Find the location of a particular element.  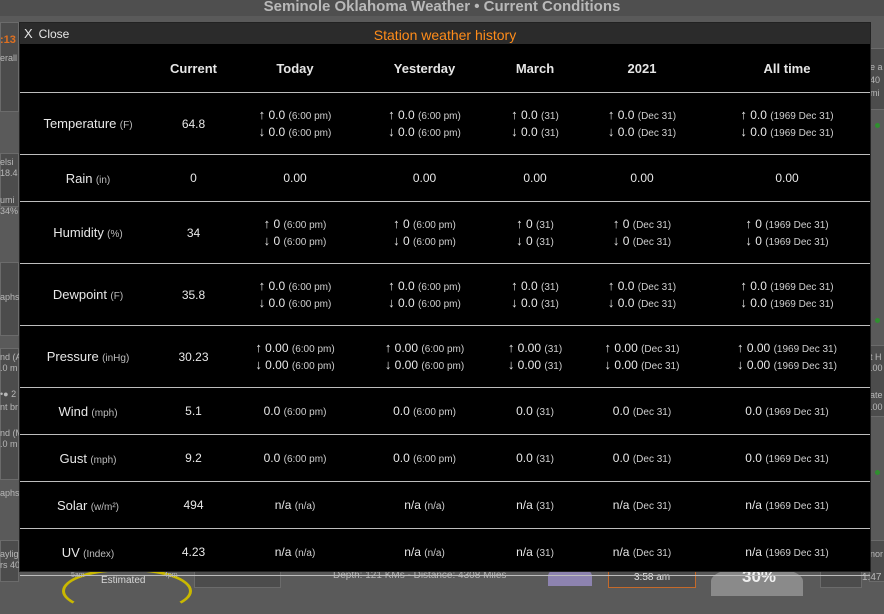

row-unit: (inHg) is located at coordinates (116, 358).